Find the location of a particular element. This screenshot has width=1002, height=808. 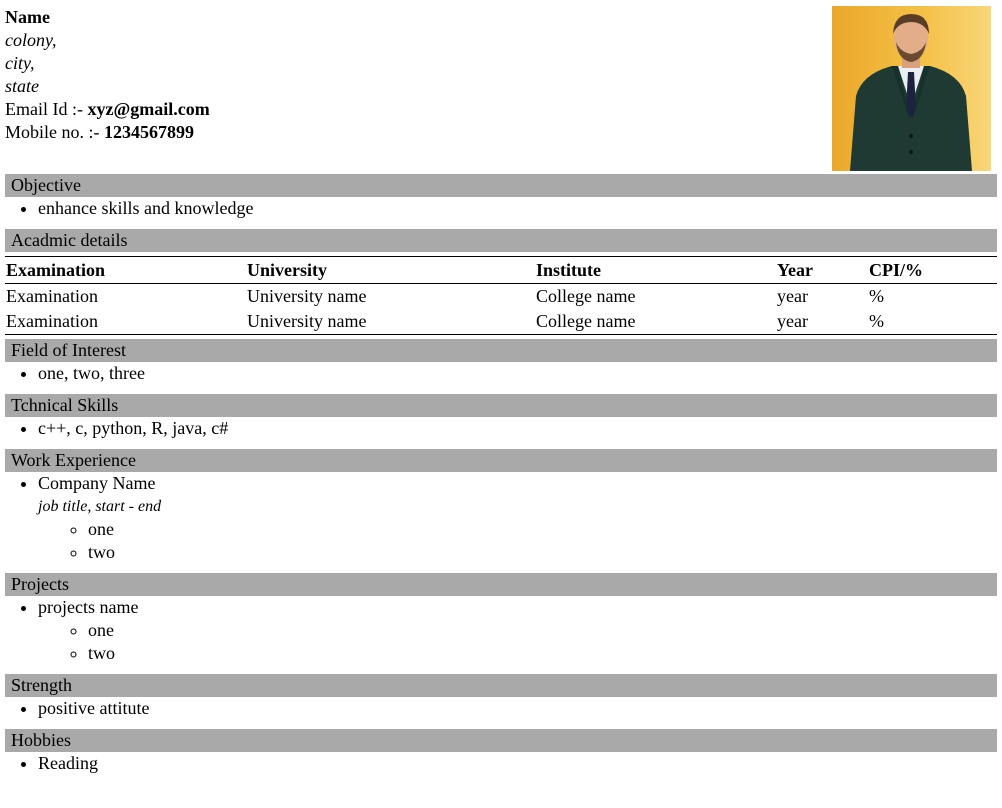

column-header-institute: Institute is located at coordinates (655, 270).